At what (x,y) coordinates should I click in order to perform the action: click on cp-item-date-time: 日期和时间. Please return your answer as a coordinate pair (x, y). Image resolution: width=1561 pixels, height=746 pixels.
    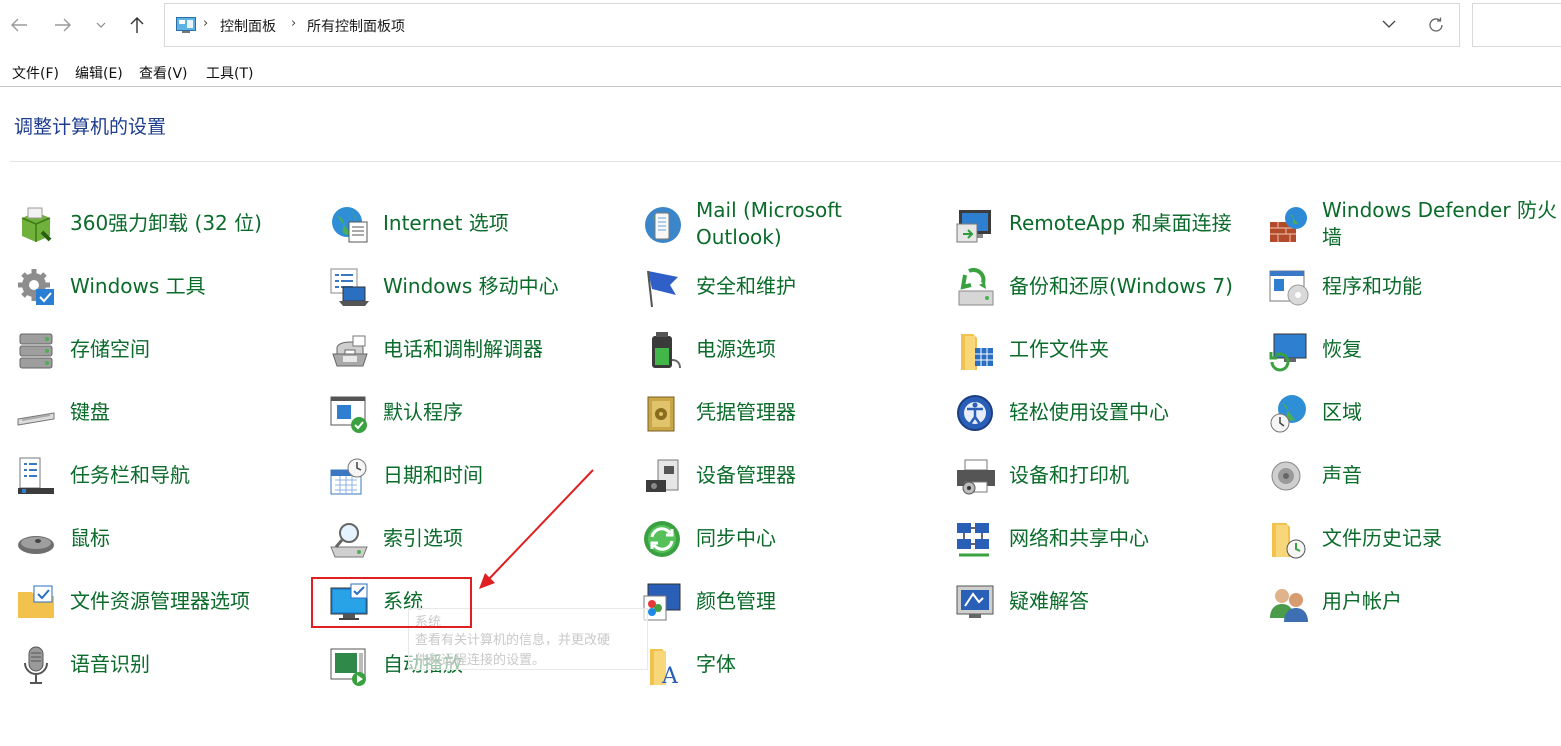
    Looking at the image, I should click on (479, 475).